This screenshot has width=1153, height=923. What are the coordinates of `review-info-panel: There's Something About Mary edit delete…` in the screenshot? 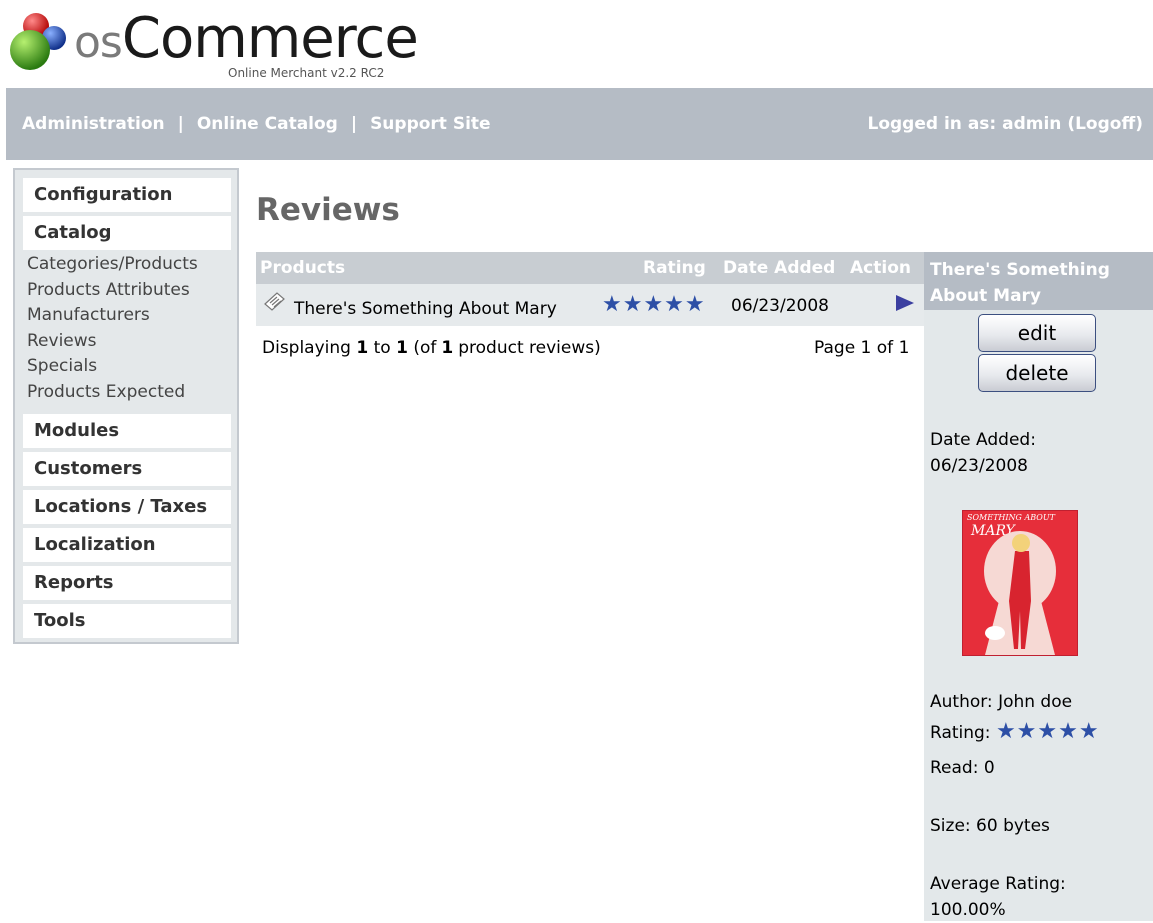 It's located at (1038, 586).